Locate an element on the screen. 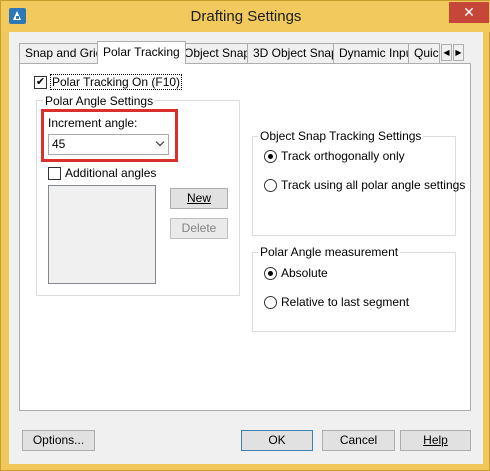 The height and width of the screenshot is (471, 490). tab-object-snap: Object Snap is located at coordinates (217, 53).